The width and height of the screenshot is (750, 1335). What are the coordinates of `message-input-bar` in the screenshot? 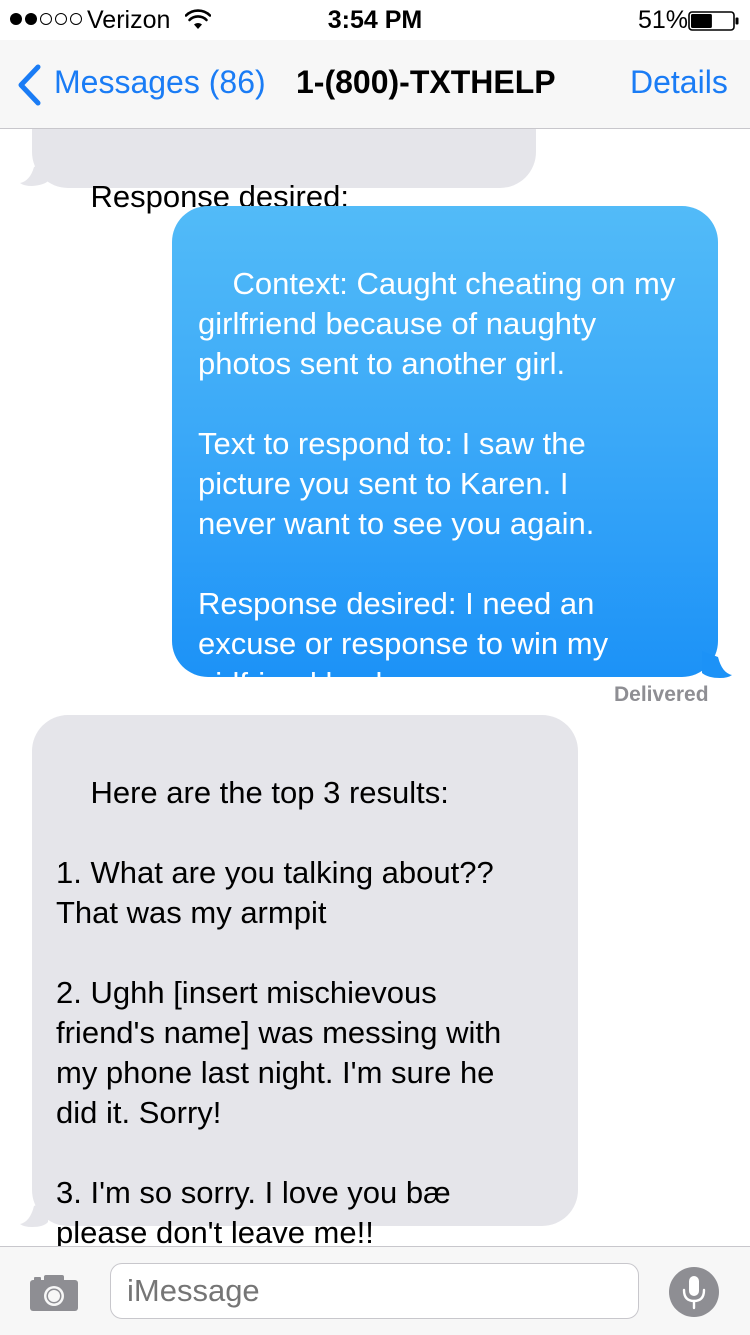 It's located at (375, 1290).